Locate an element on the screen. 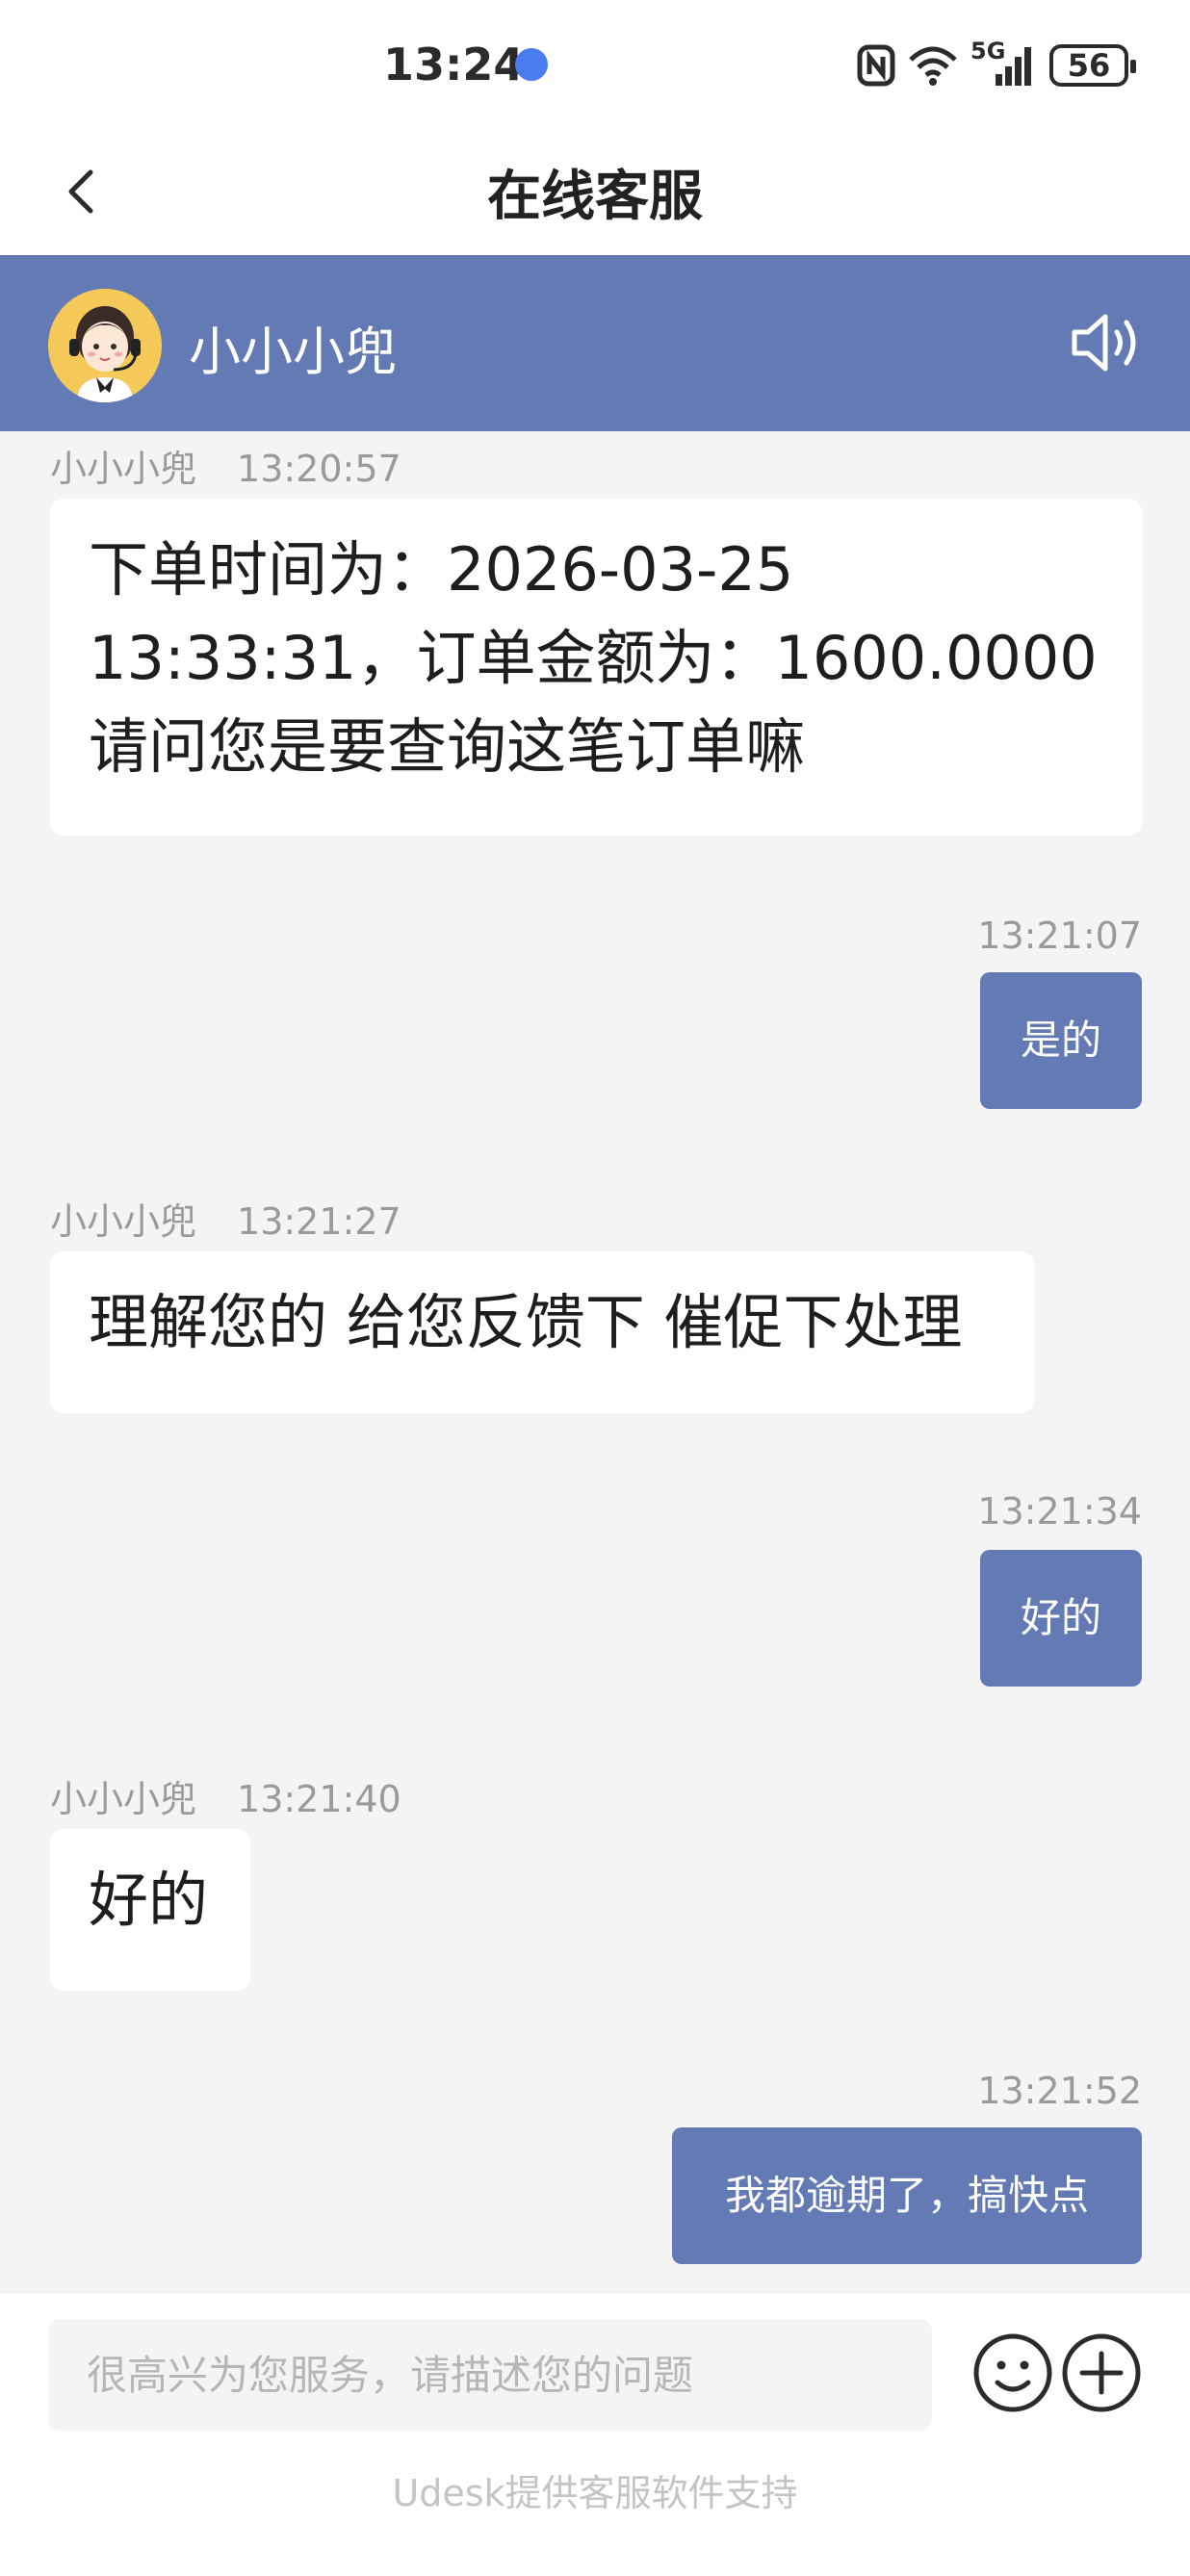 This screenshot has width=1190, height=2576. status-time: 13:24 is located at coordinates (454, 64).